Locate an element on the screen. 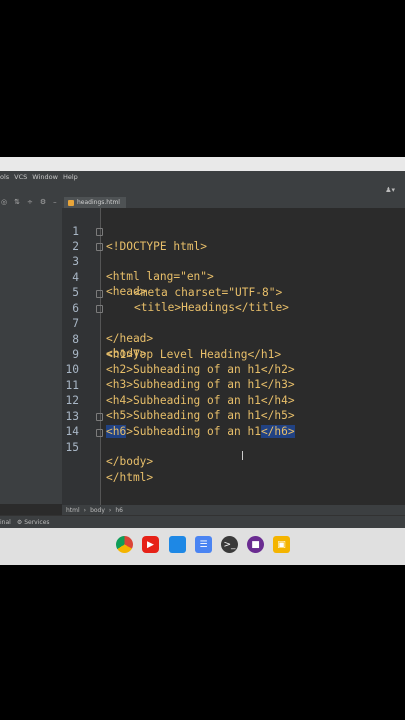  chrome-icon is located at coordinates (124, 544).